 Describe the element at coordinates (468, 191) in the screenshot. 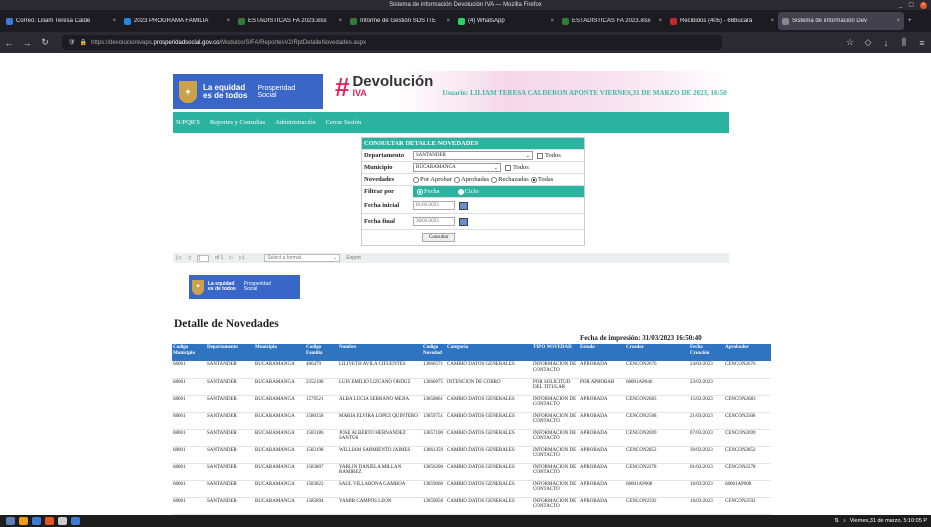

I see `radio-ciclo: Ciclo` at that location.